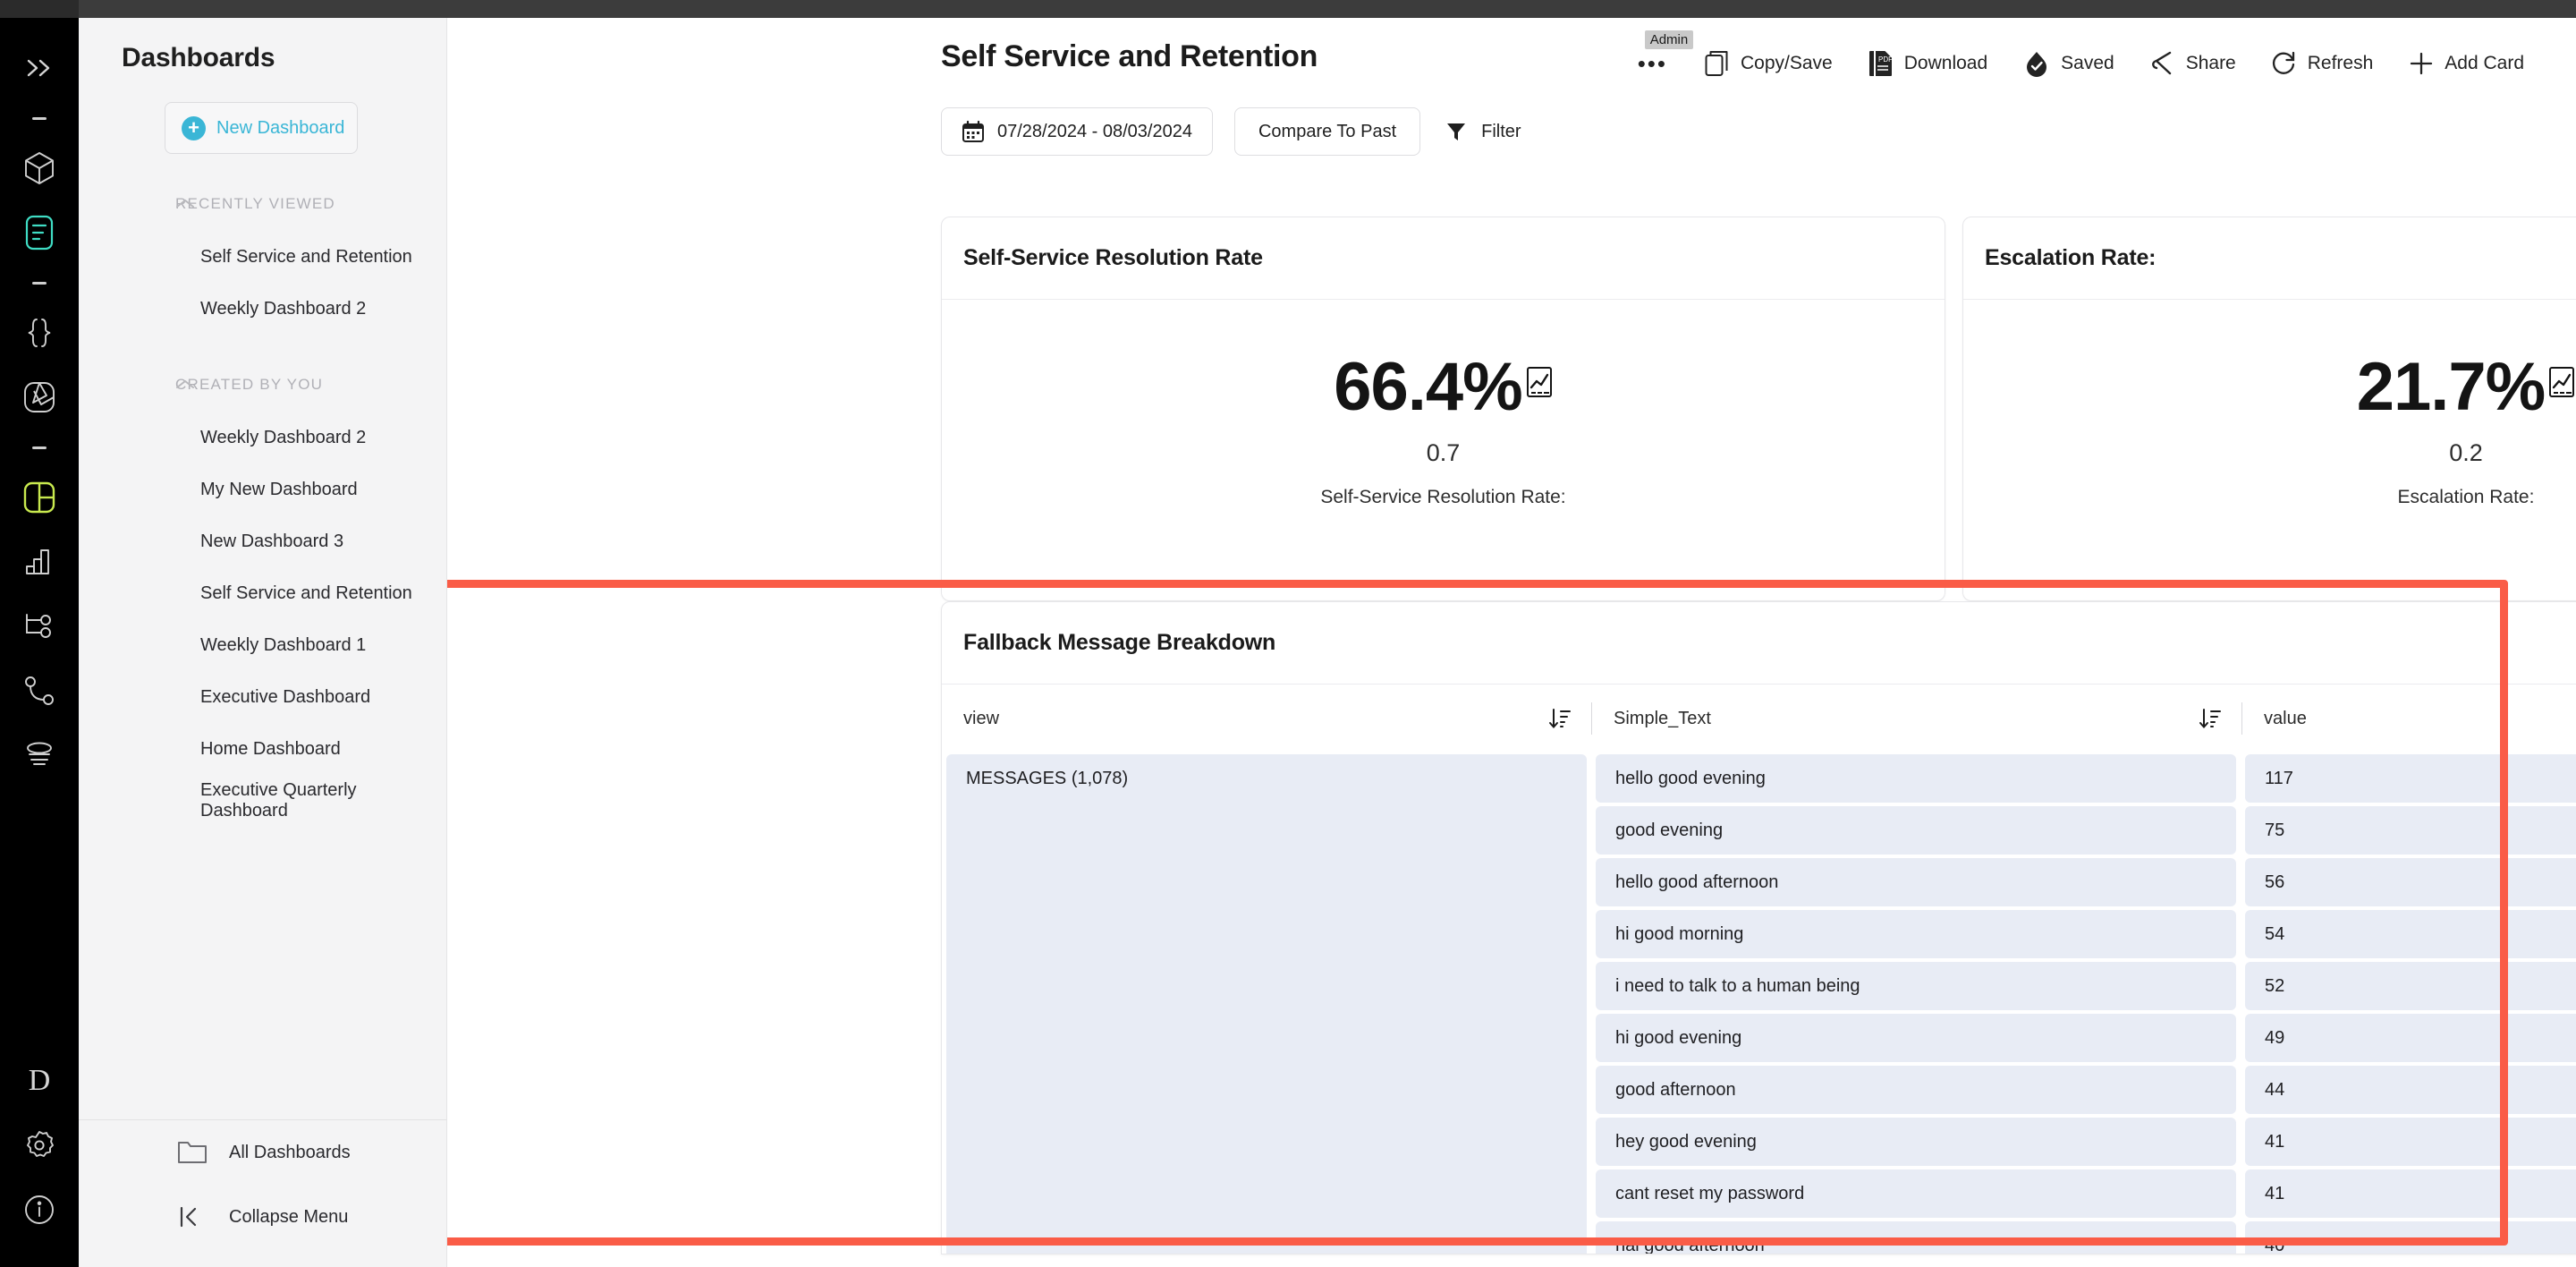 The width and height of the screenshot is (2576, 1267). I want to click on section-header-recently-viewed: RECENTLY VIEWED, so click(262, 204).